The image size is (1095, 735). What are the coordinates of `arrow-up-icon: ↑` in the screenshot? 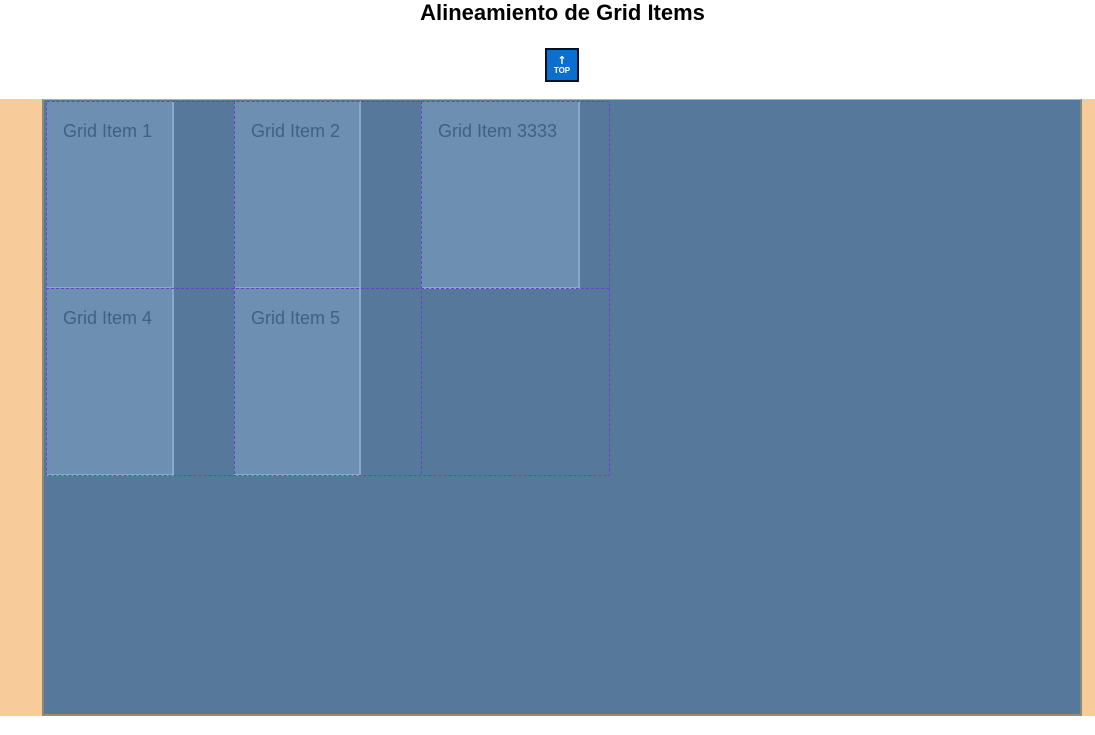 It's located at (562, 60).